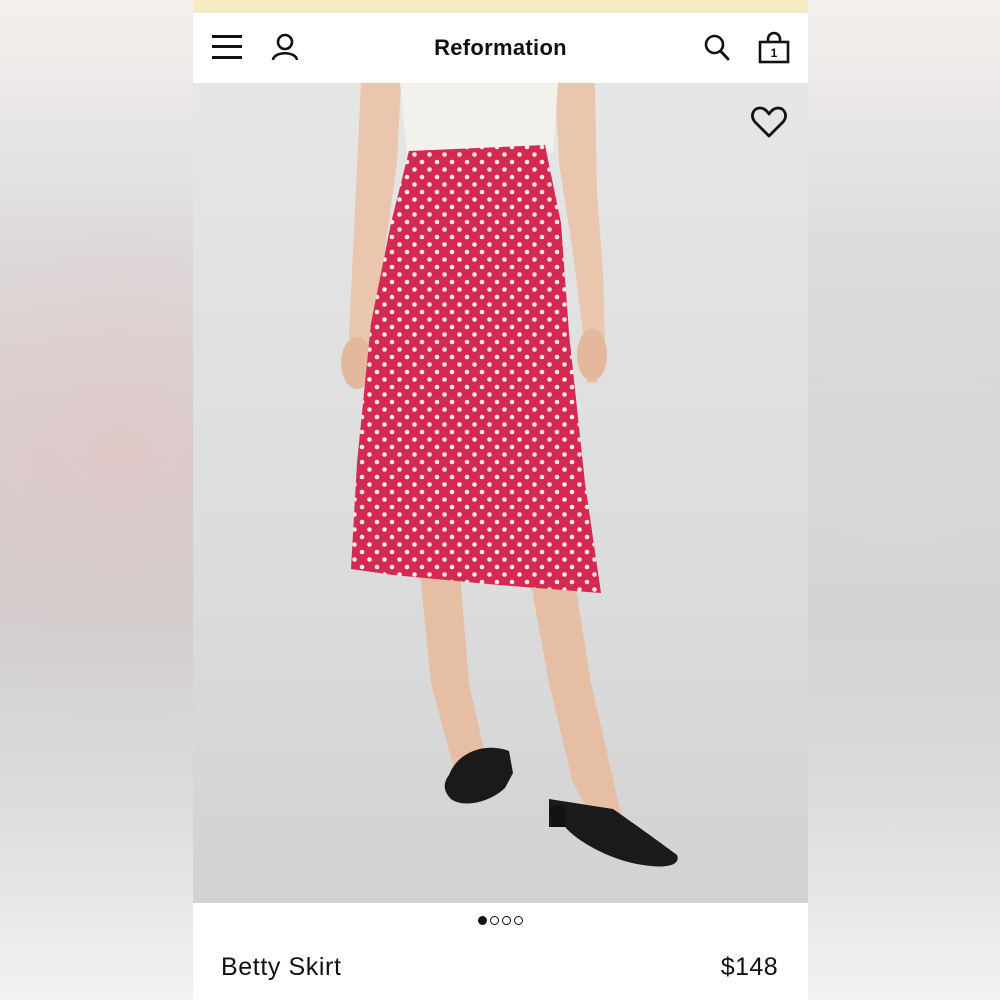 The image size is (1000, 1000). What do you see at coordinates (717, 48) in the screenshot?
I see `search-icon` at bounding box center [717, 48].